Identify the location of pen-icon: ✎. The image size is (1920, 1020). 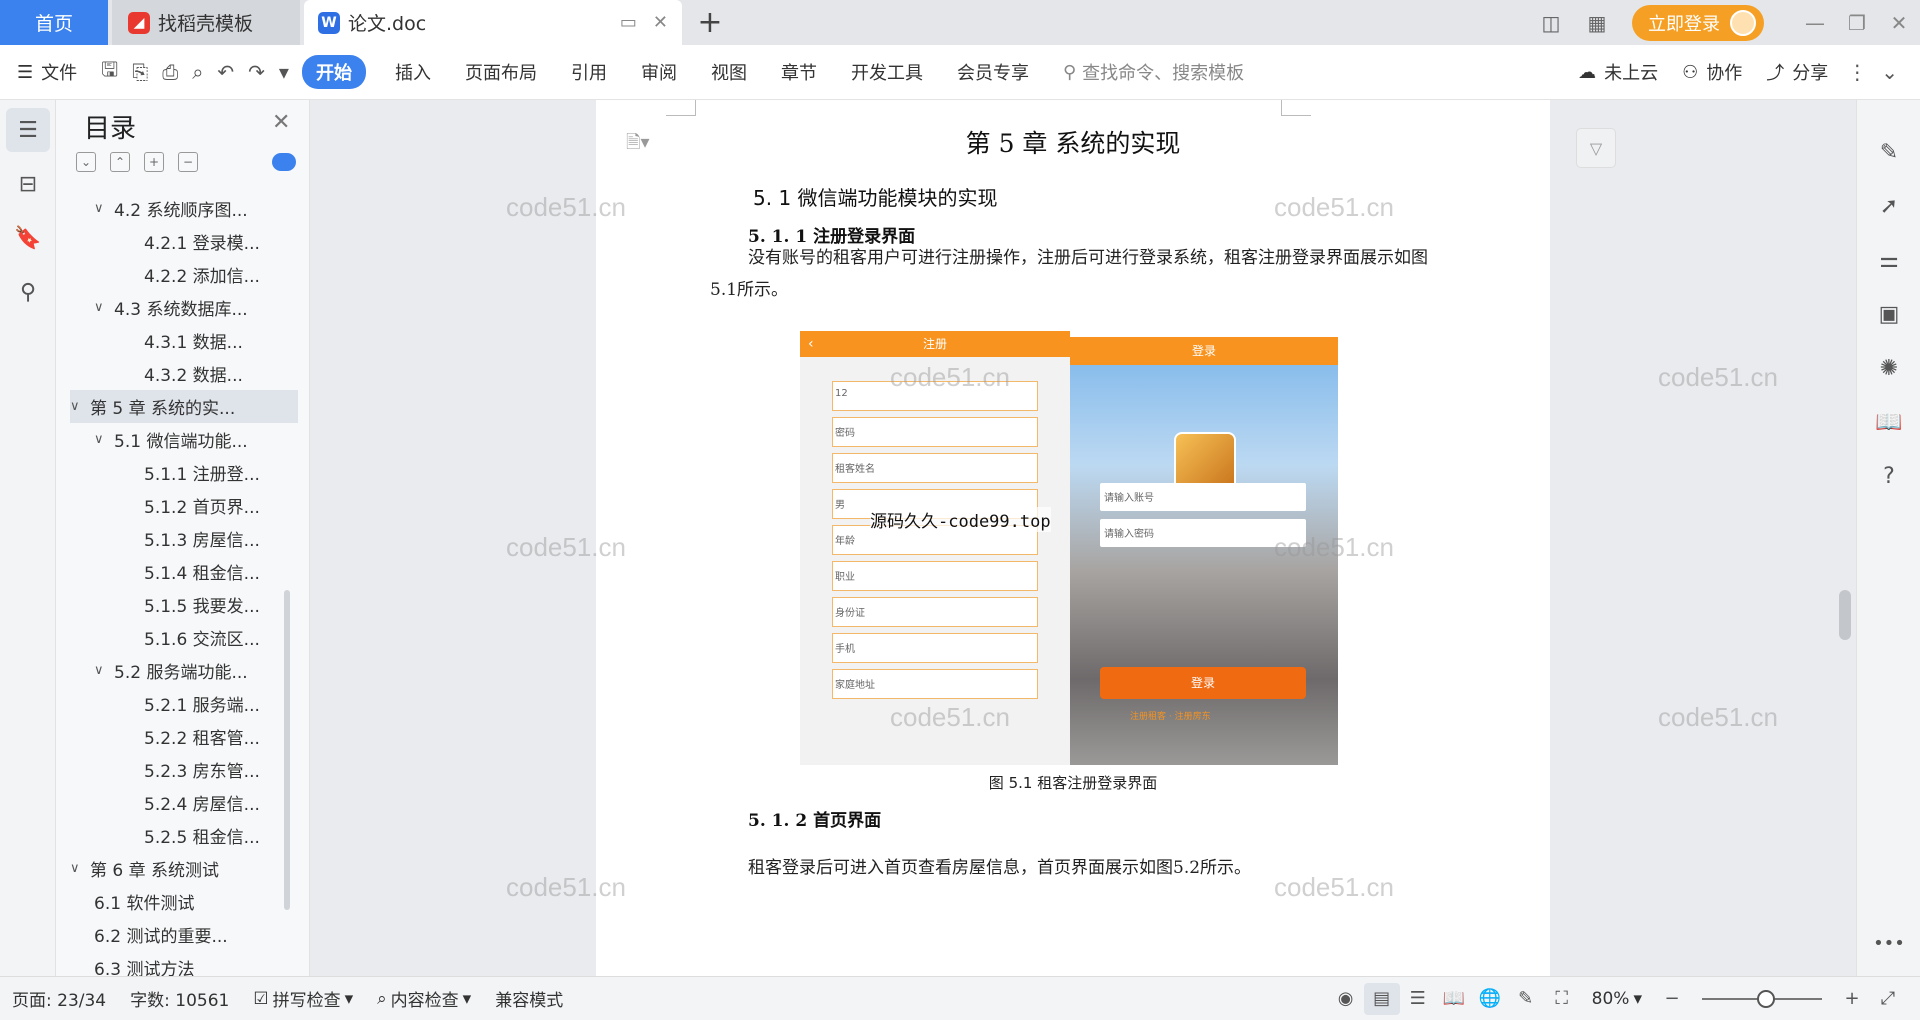
(1889, 152).